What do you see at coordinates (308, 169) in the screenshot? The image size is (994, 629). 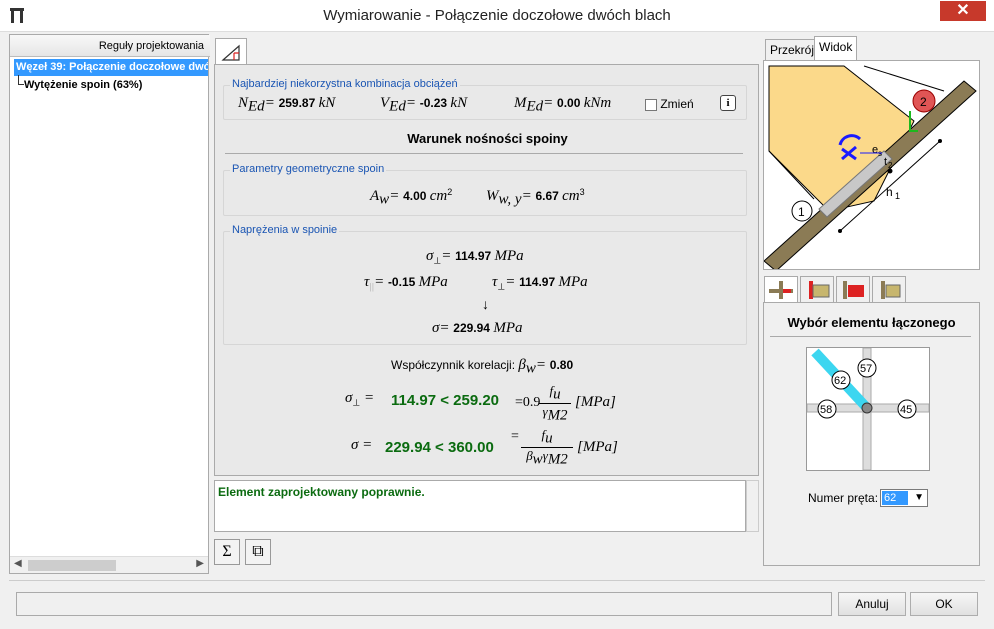 I see `weld-geometry-legend: Parametry geometryczne spoin` at bounding box center [308, 169].